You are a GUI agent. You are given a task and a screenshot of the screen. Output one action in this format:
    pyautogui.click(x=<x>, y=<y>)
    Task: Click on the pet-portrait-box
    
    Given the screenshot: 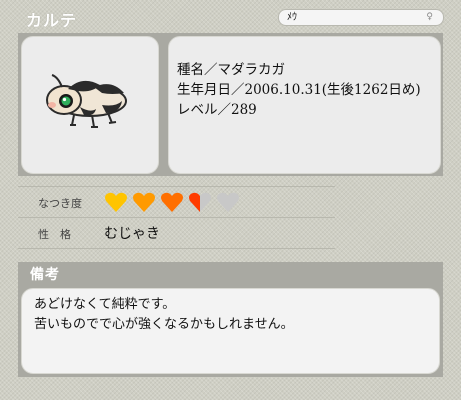 What is the action you would take?
    pyautogui.click(x=90, y=105)
    